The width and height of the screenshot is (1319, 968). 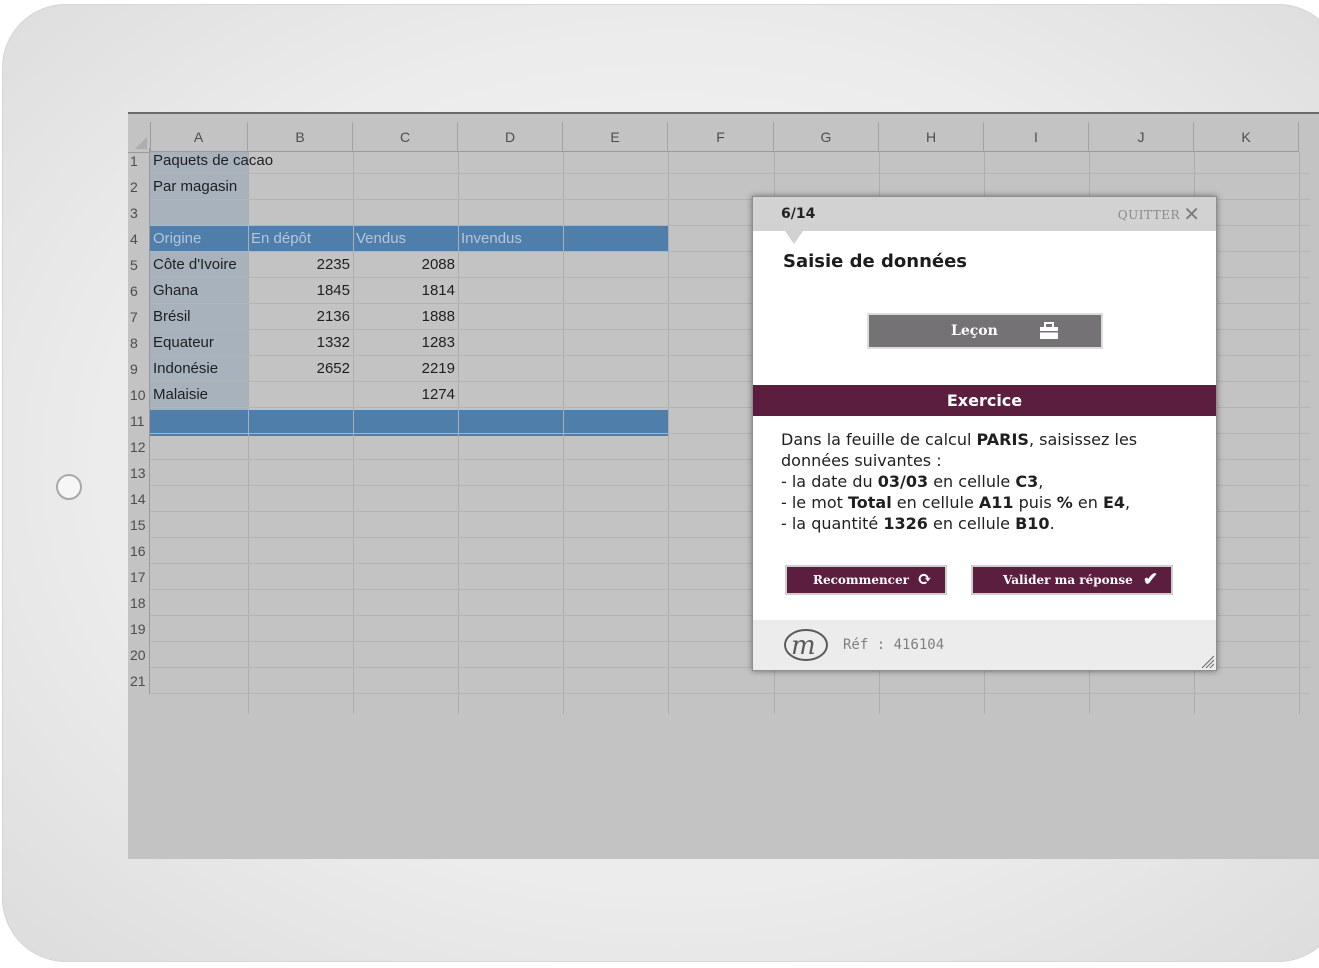 What do you see at coordinates (199, 265) in the screenshot?
I see `cell-a5: Côte d'Ivoire` at bounding box center [199, 265].